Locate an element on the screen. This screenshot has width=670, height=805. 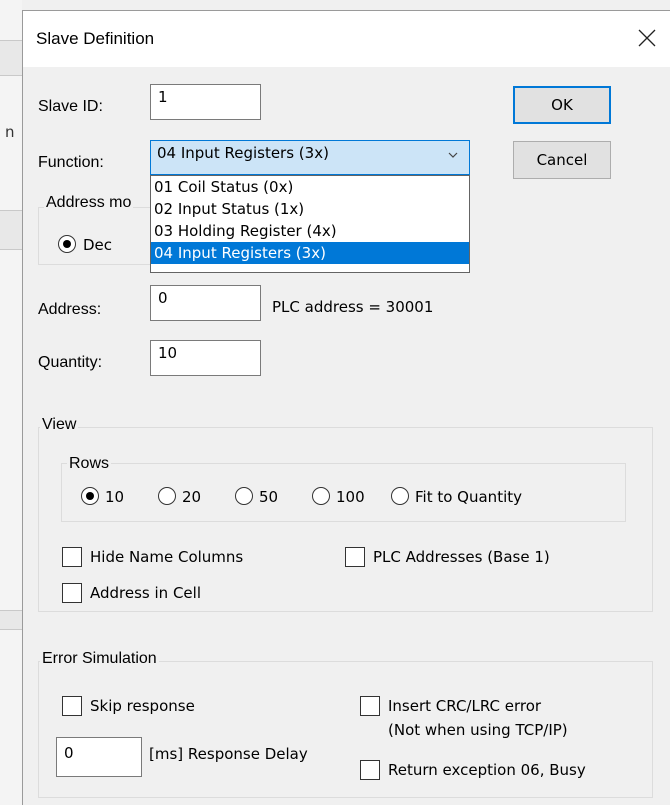
hide-name-columns-checkbox is located at coordinates (72, 557).